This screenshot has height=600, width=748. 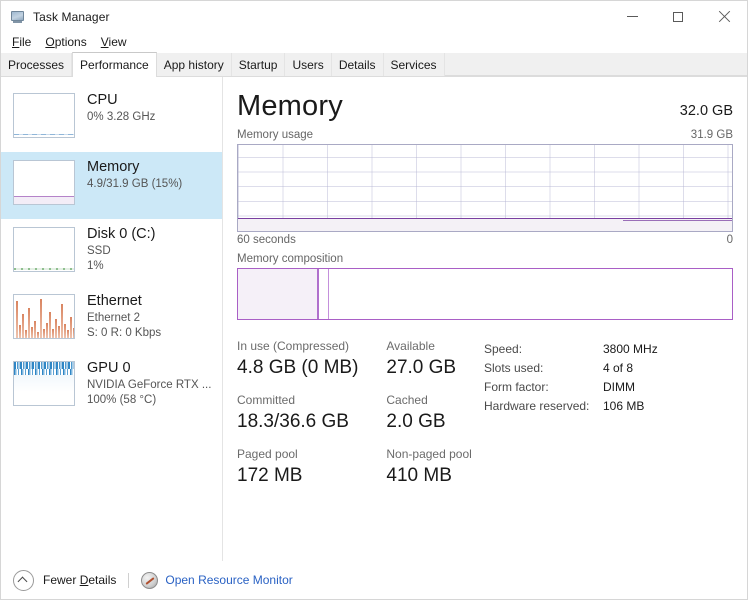 I want to click on menu-item-options: Options, so click(x=67, y=42).